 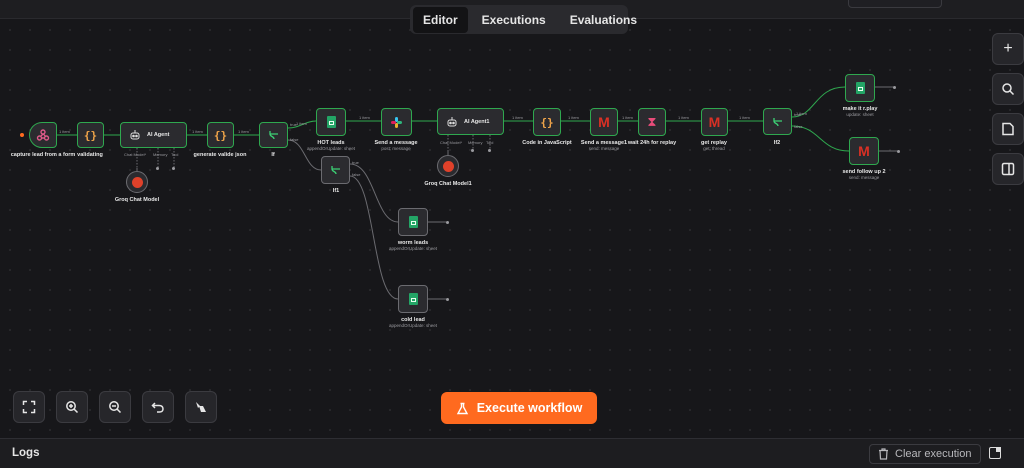 I want to click on clear-execution-button: Clear execution, so click(x=925, y=454).